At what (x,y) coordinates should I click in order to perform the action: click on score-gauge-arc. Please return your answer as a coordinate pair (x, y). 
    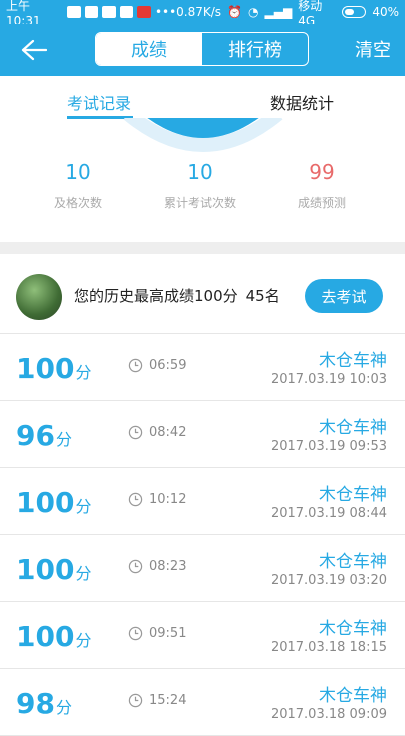
    Looking at the image, I should click on (202, 136).